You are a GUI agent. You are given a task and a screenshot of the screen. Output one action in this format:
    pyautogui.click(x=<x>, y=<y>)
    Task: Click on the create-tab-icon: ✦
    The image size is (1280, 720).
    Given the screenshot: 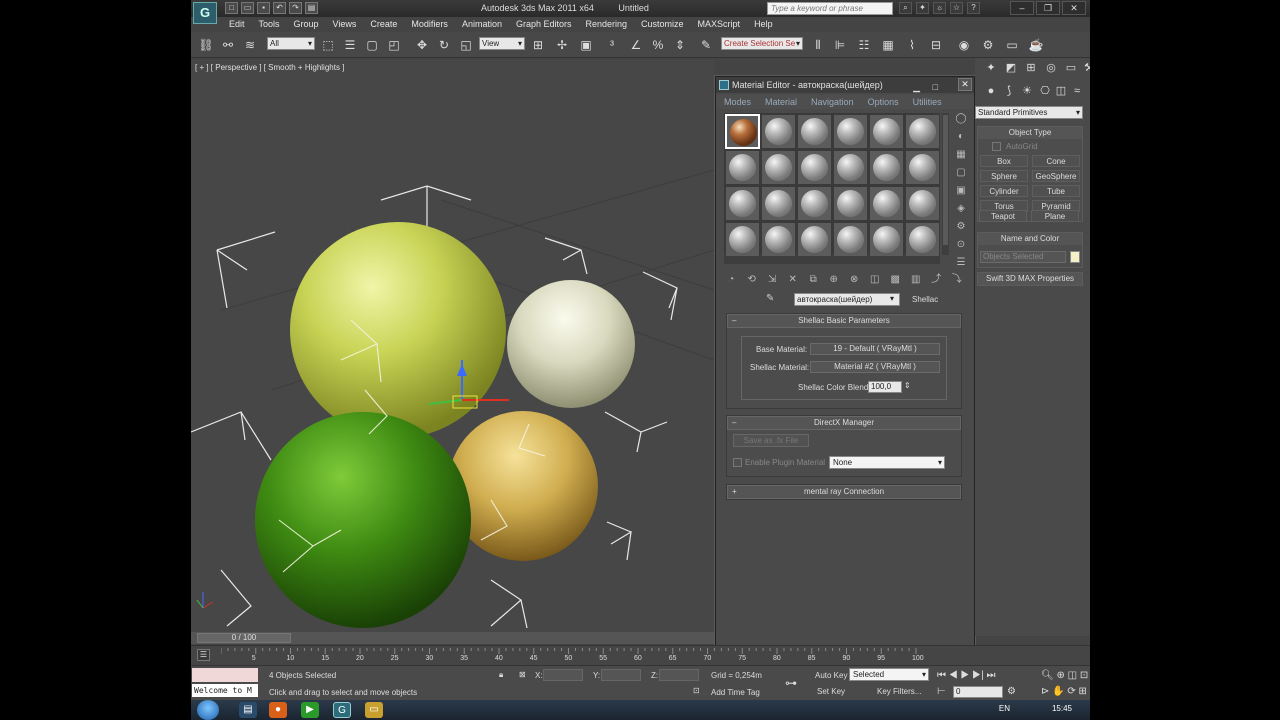 What is the action you would take?
    pyautogui.click(x=991, y=68)
    